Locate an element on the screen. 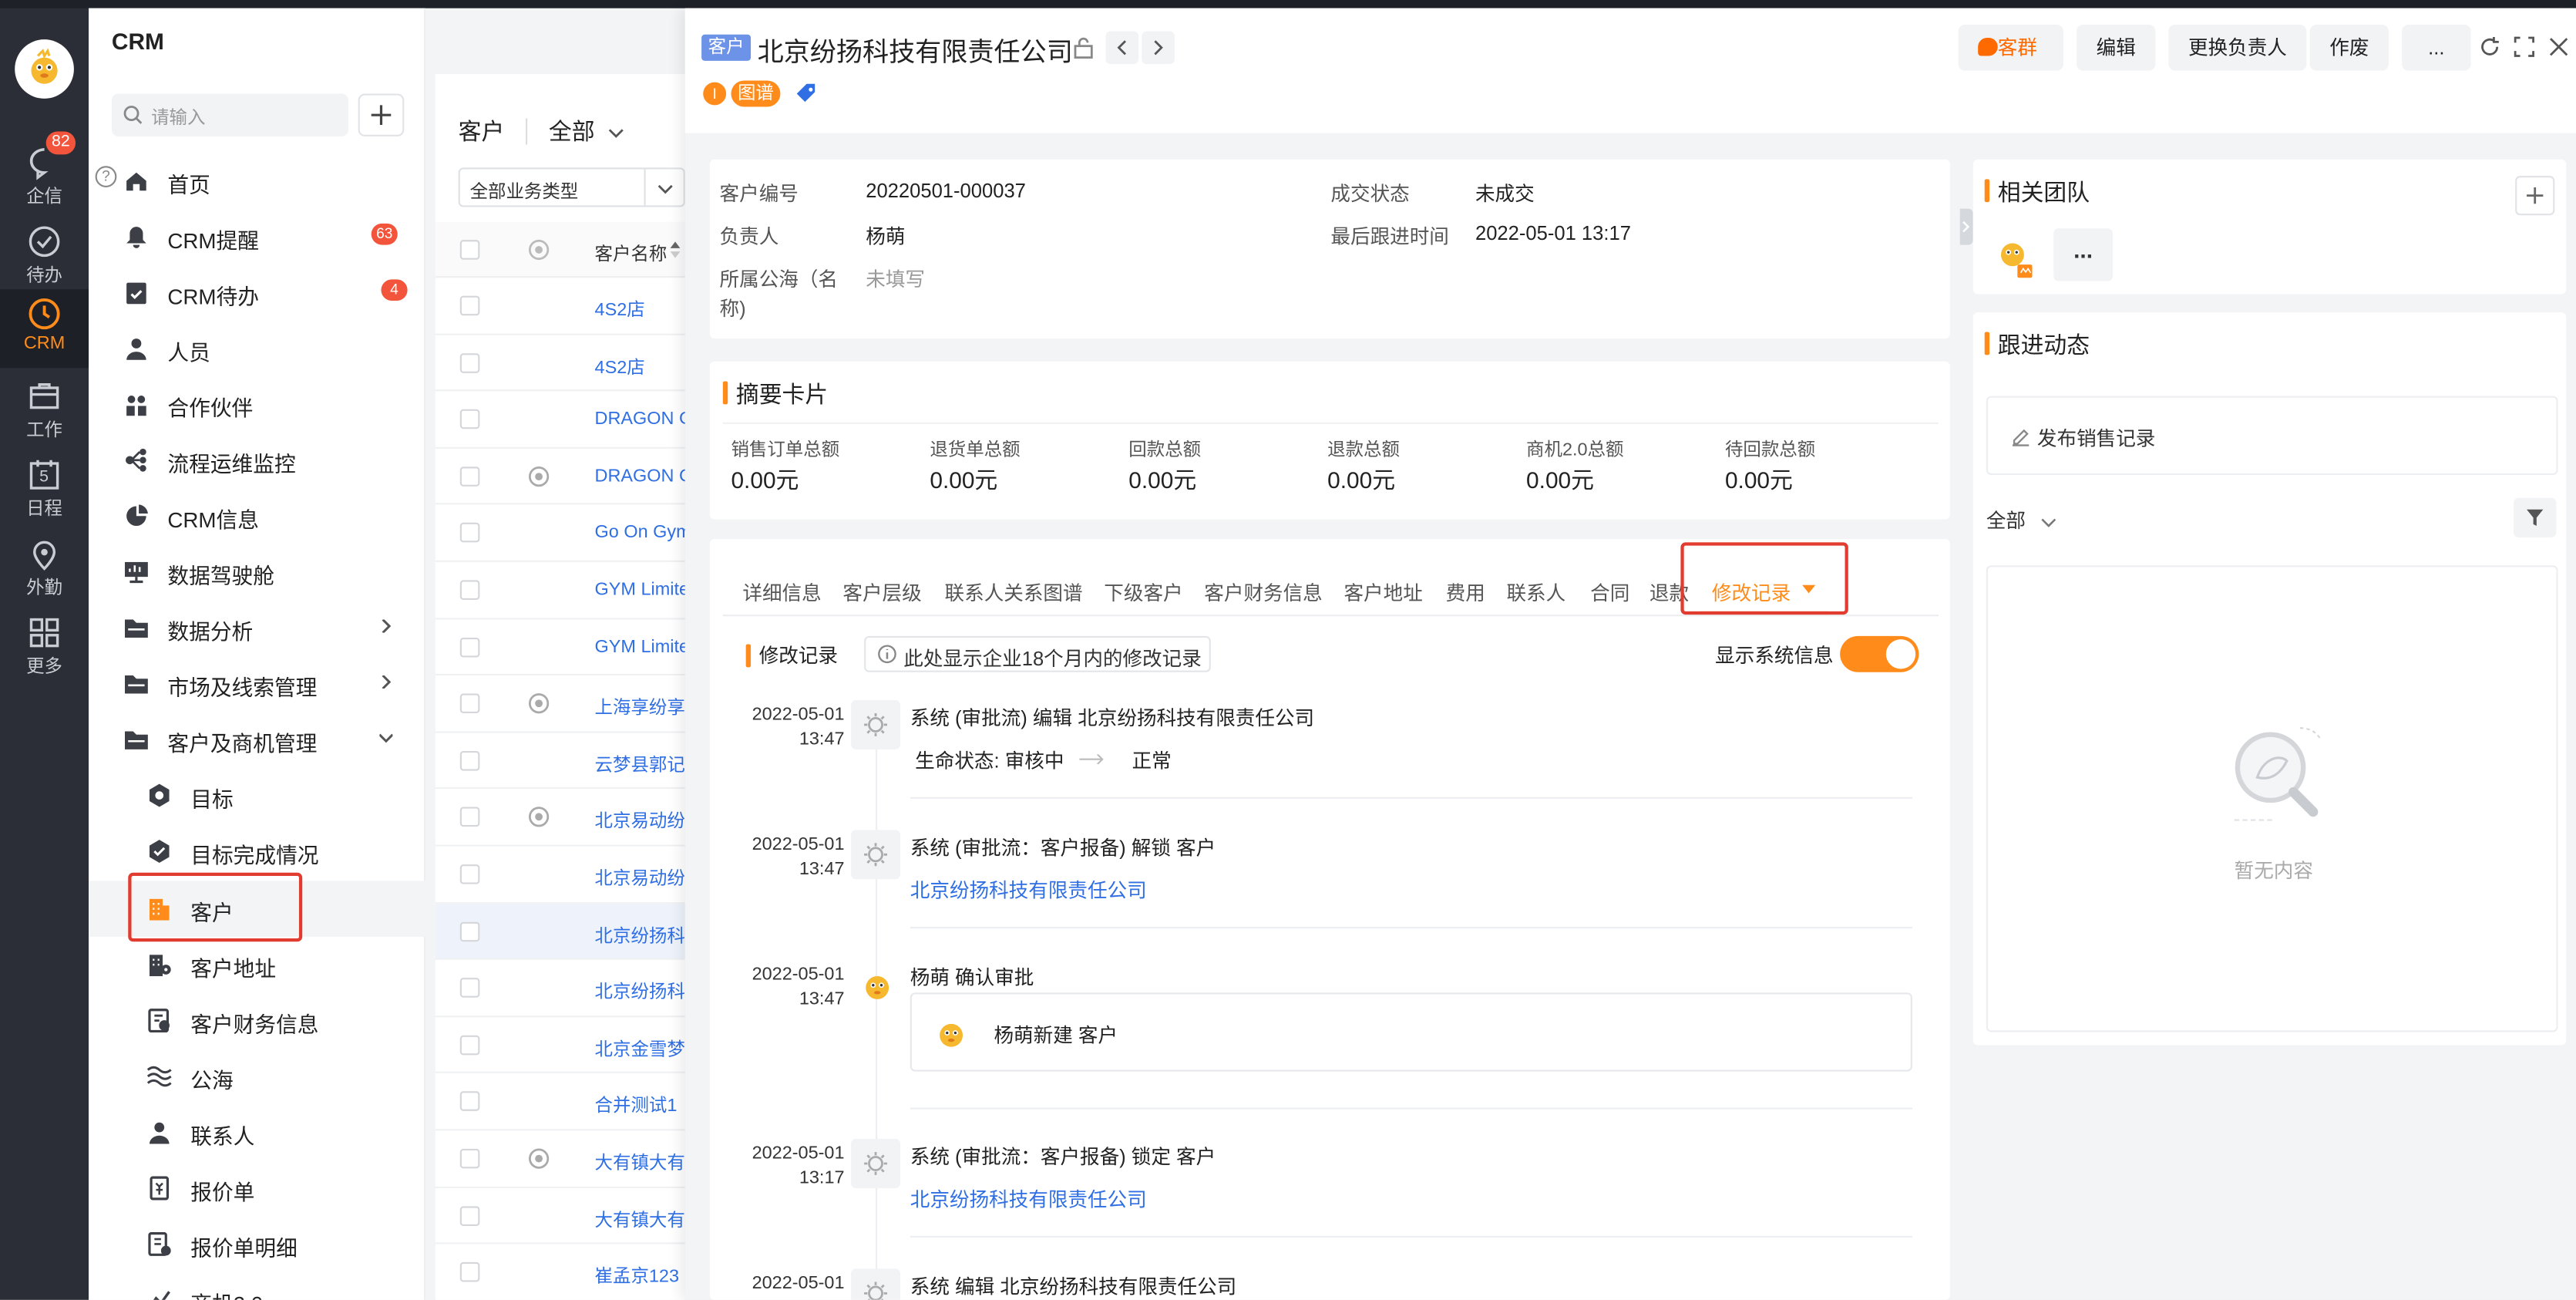 The image size is (2576, 1300). table-row: Go On Gym is located at coordinates (560, 533).